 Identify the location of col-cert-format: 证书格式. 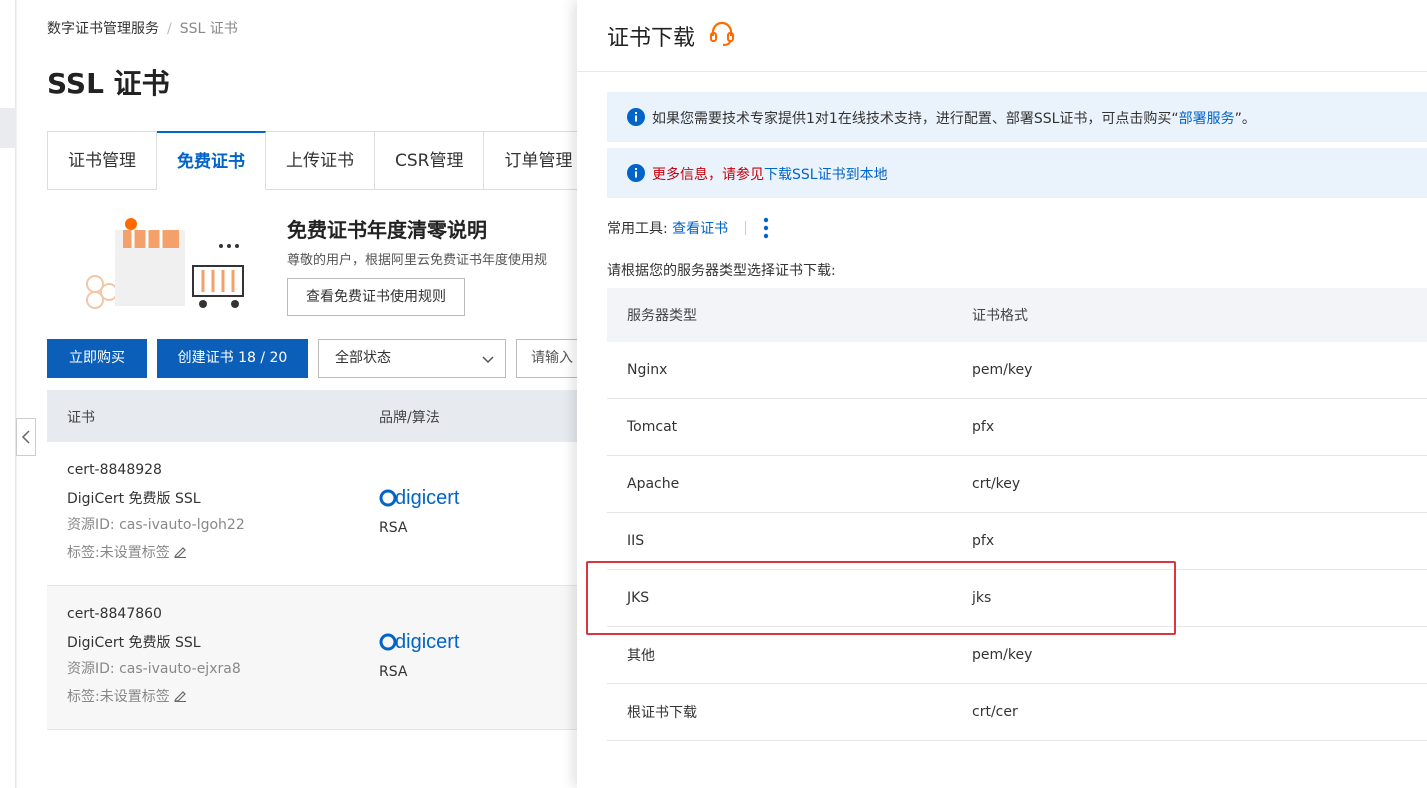
(1000, 316).